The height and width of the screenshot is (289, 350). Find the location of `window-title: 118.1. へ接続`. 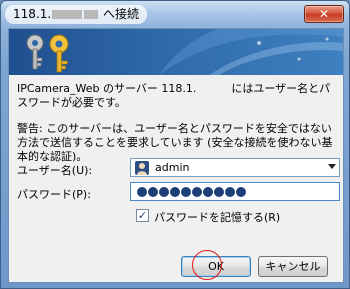

window-title: 118.1. へ接続 is located at coordinates (76, 14).